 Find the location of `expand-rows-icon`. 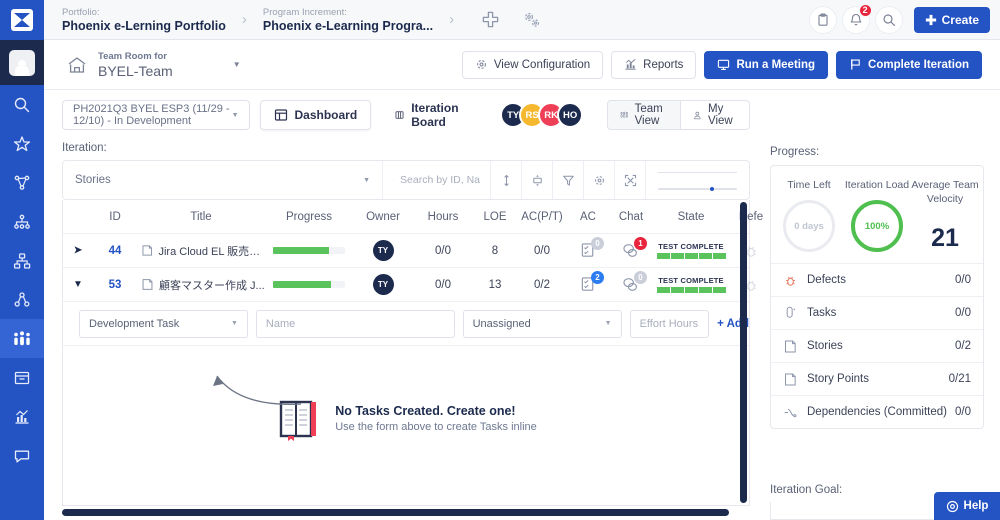

expand-rows-icon is located at coordinates (537, 180).